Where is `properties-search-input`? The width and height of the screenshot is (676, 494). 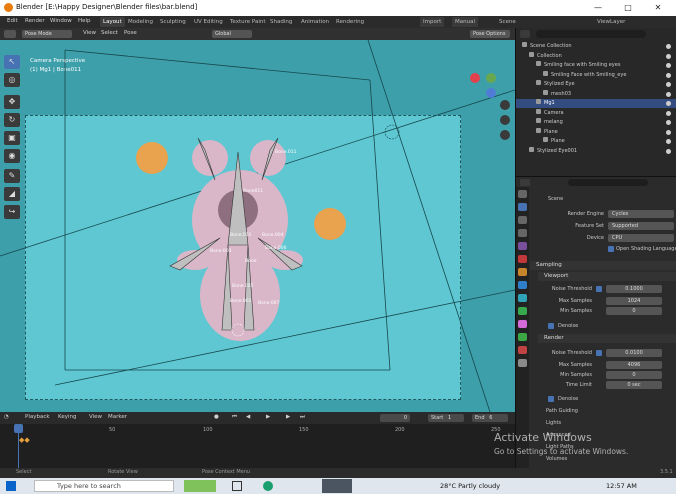
properties-search-input is located at coordinates (608, 182).